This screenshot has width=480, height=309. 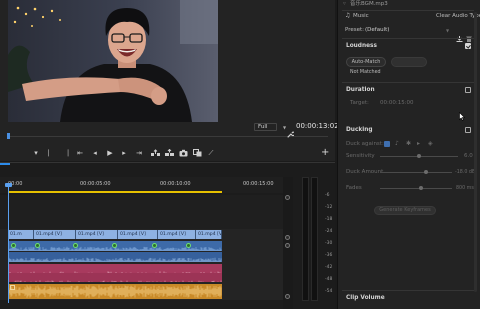 I want to click on meter-scale-label: -24, so click(x=329, y=231).